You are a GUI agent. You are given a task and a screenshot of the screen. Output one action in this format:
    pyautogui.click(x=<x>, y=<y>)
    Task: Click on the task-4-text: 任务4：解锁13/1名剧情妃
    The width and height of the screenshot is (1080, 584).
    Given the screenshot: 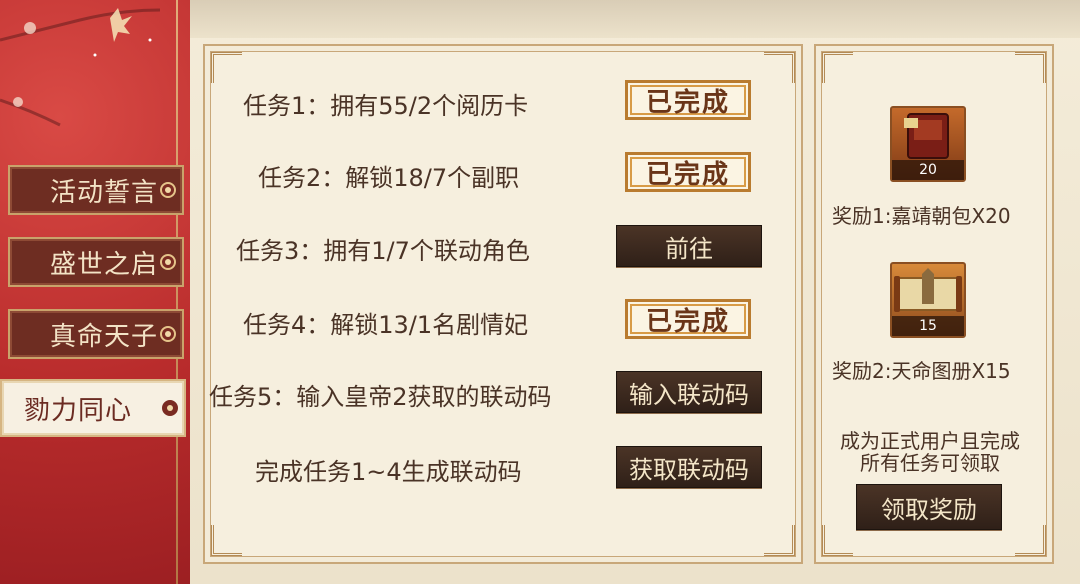 What is the action you would take?
    pyautogui.click(x=386, y=325)
    